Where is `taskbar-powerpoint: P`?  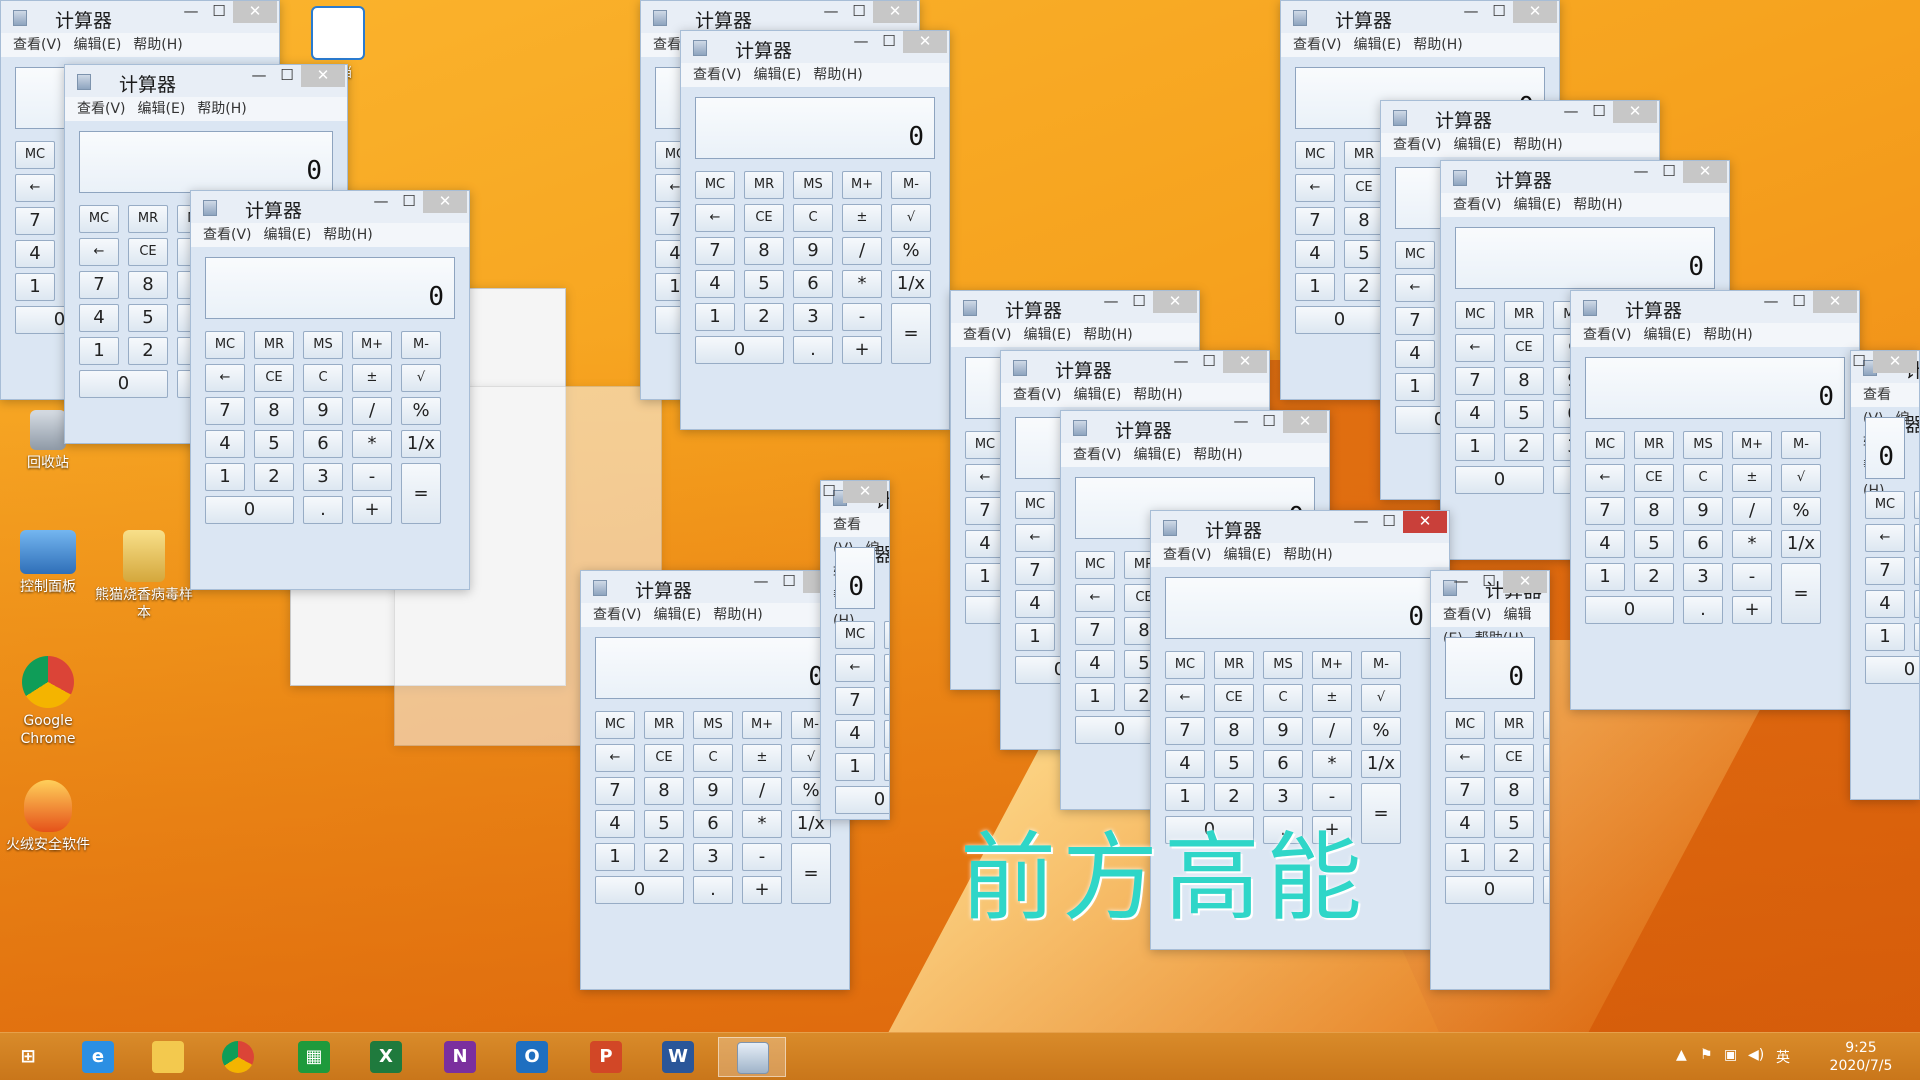
taskbar-powerpoint: P is located at coordinates (606, 1057).